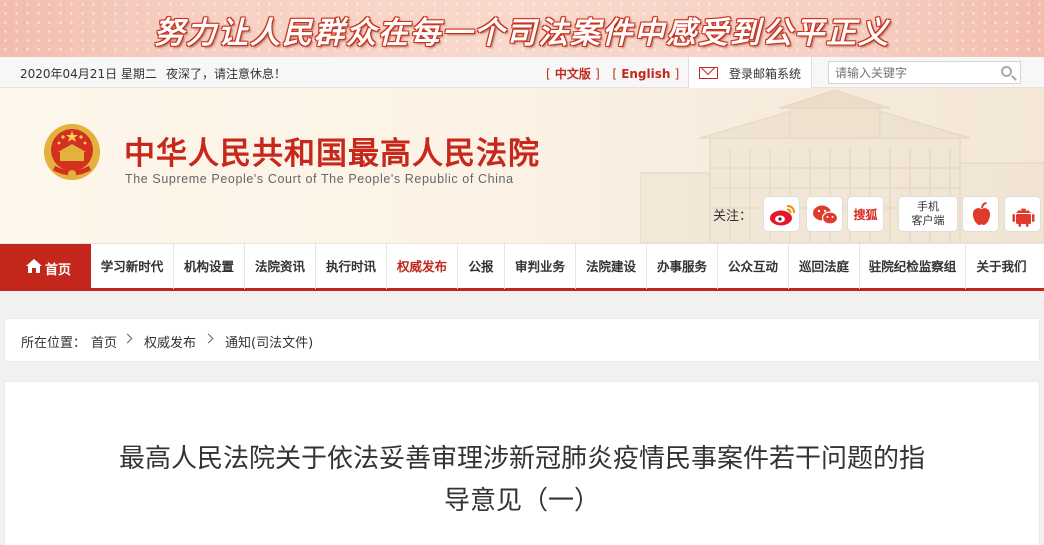 The height and width of the screenshot is (545, 1044). I want to click on slogan-banner: 努力让人民群众在每一个司法案件中感受到公平正义, so click(522, 28).